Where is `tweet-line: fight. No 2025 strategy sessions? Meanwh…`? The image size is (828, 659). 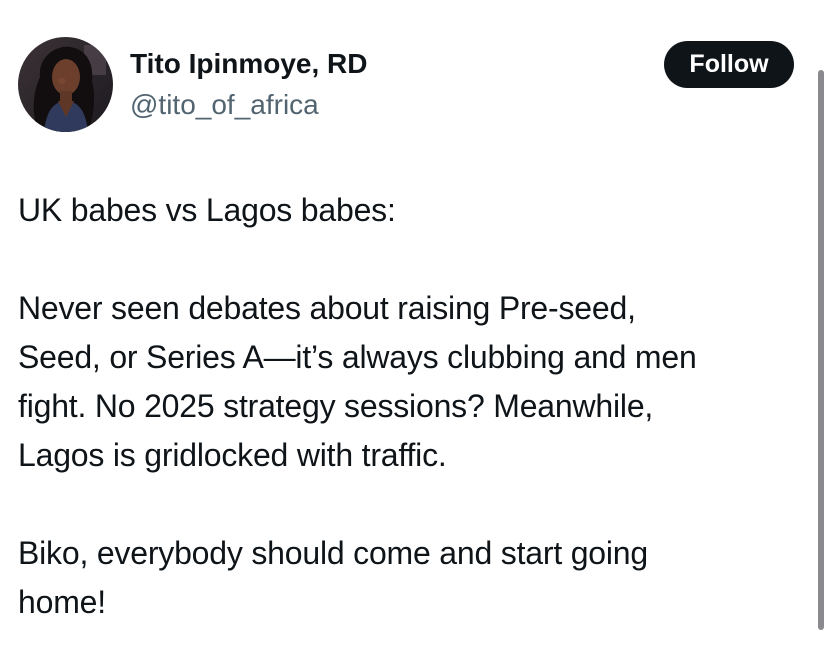 tweet-line: fight. No 2025 strategy sessions? Meanwh… is located at coordinates (336, 406).